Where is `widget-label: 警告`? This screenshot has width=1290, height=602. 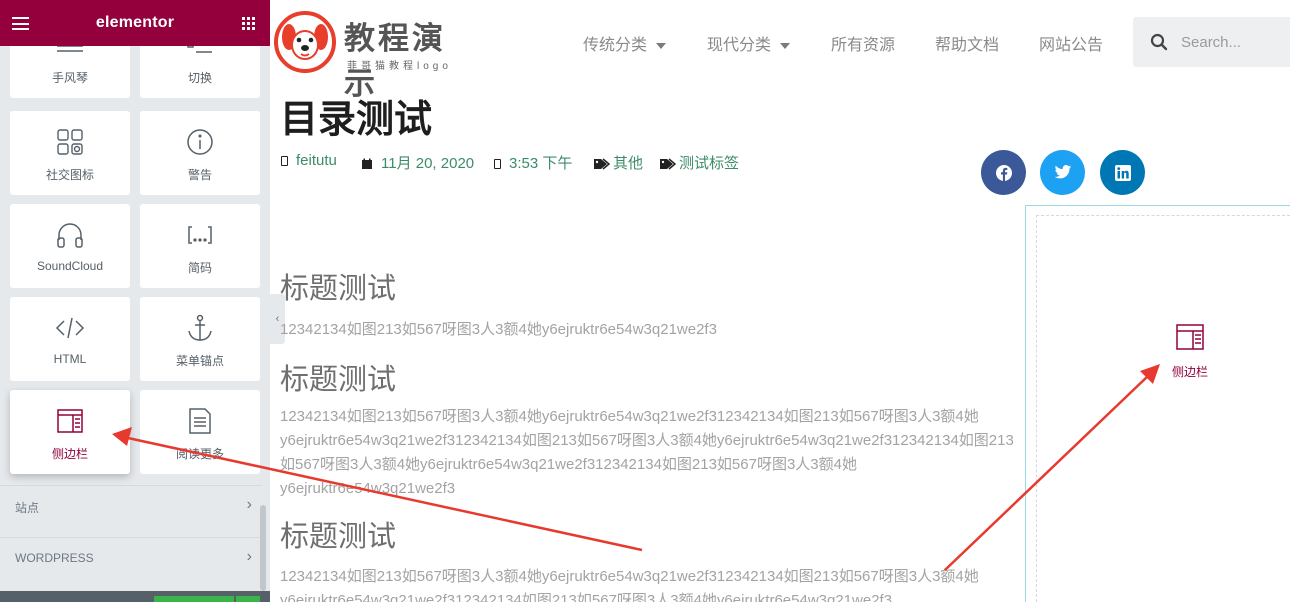
widget-label: 警告 is located at coordinates (199, 175).